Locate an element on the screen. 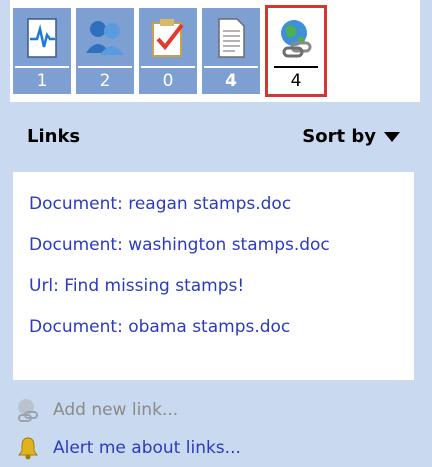  people-icon is located at coordinates (105, 38).